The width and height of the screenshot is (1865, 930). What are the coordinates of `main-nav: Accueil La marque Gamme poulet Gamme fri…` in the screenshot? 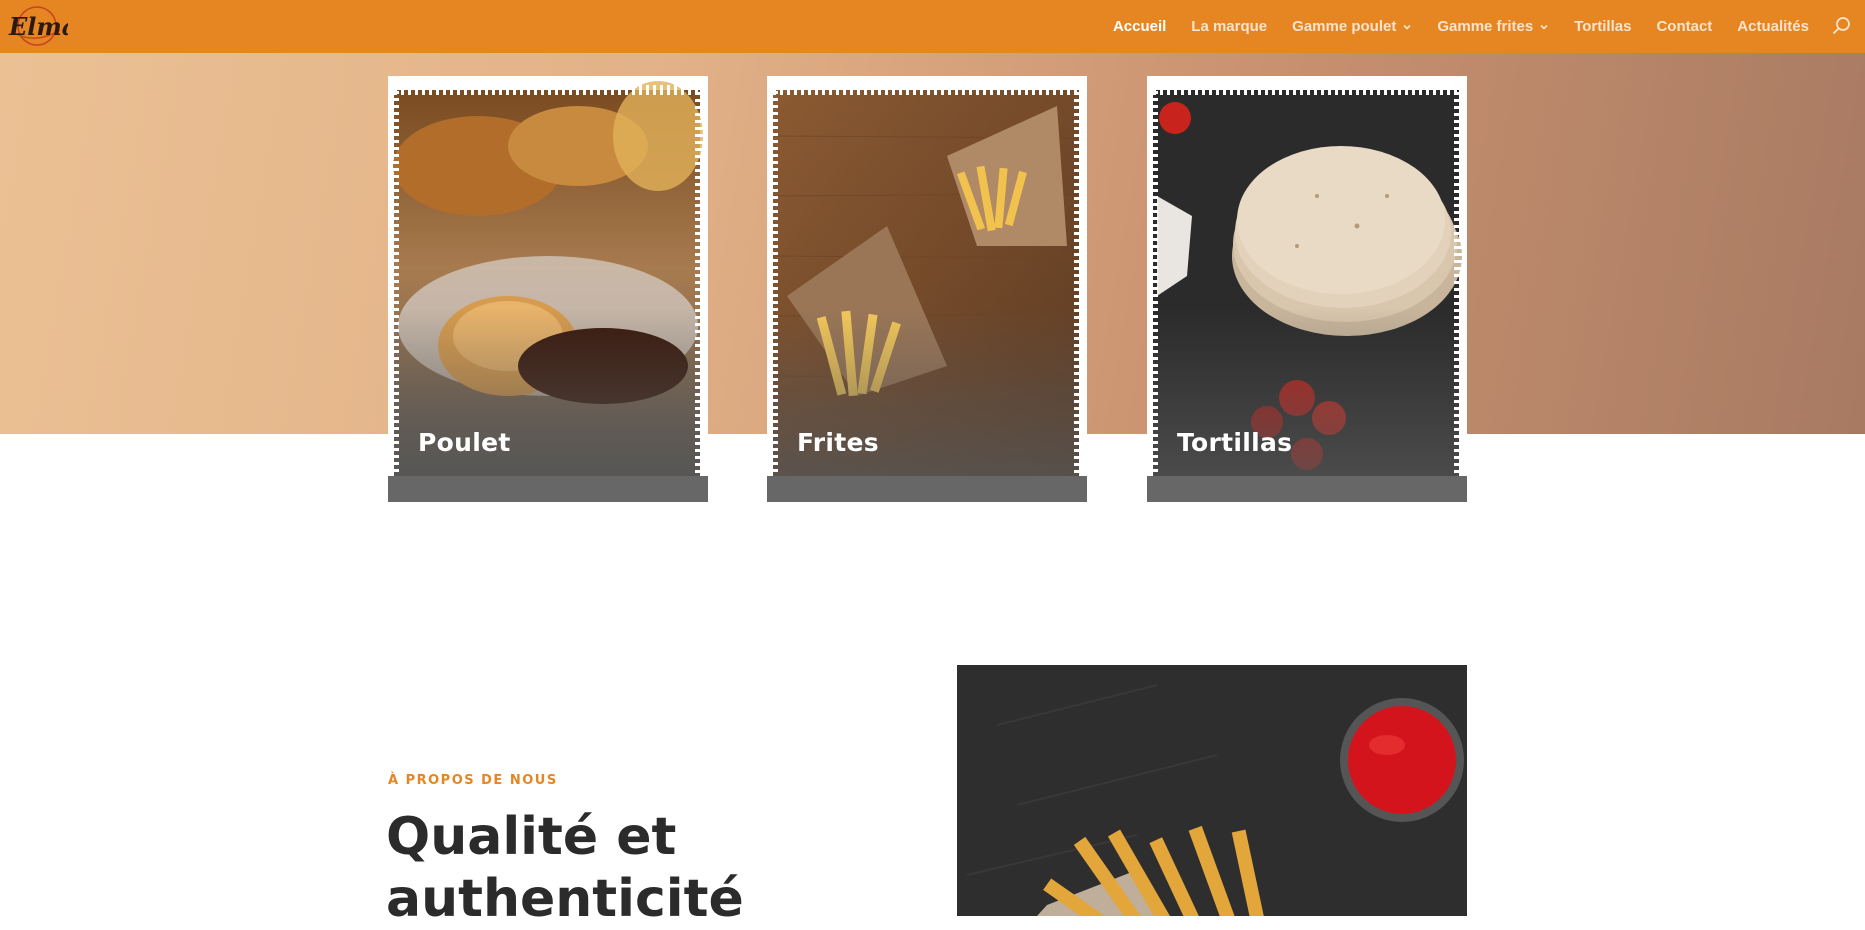 It's located at (1461, 26).